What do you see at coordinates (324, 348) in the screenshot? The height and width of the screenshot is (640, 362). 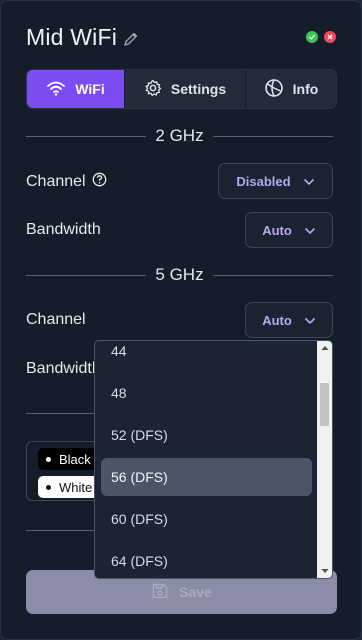 I see `scroll-up-arrow-icon` at bounding box center [324, 348].